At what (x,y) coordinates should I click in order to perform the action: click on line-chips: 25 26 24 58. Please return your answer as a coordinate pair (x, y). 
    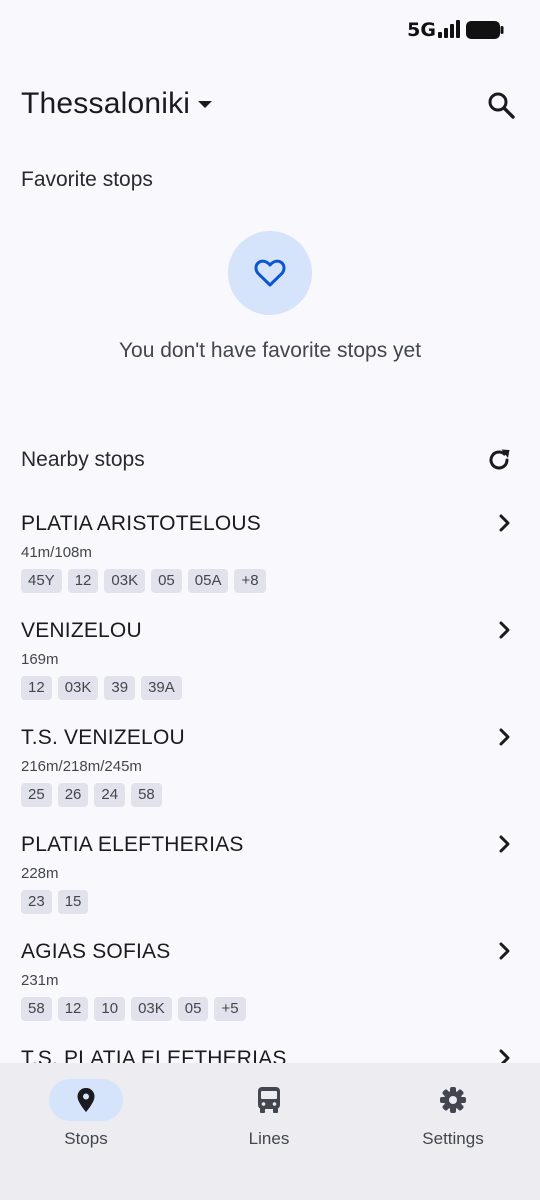
    Looking at the image, I should click on (91, 795).